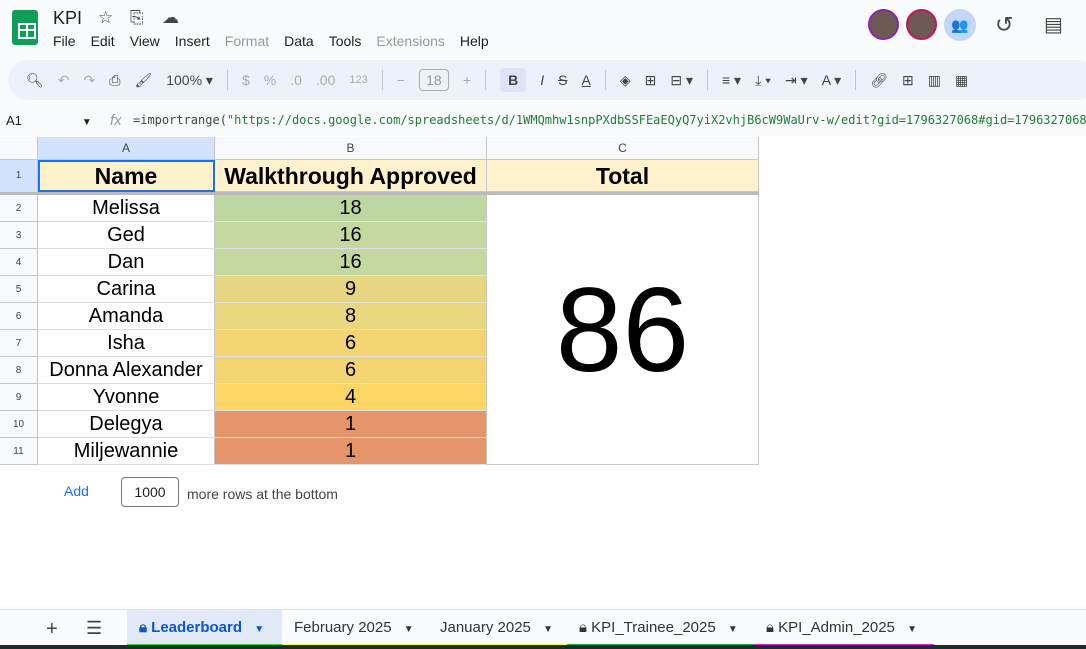  I want to click on currency-format: $, so click(246, 80).